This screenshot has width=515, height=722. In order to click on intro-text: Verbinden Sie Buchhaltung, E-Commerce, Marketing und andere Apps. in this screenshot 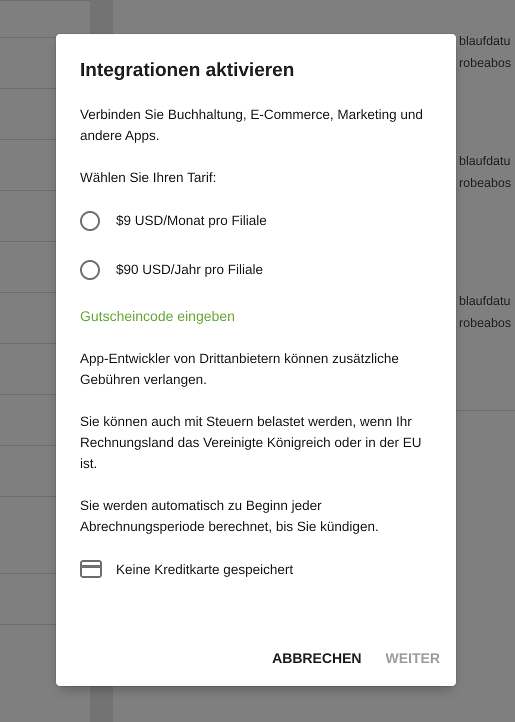, I will do `click(252, 125)`.